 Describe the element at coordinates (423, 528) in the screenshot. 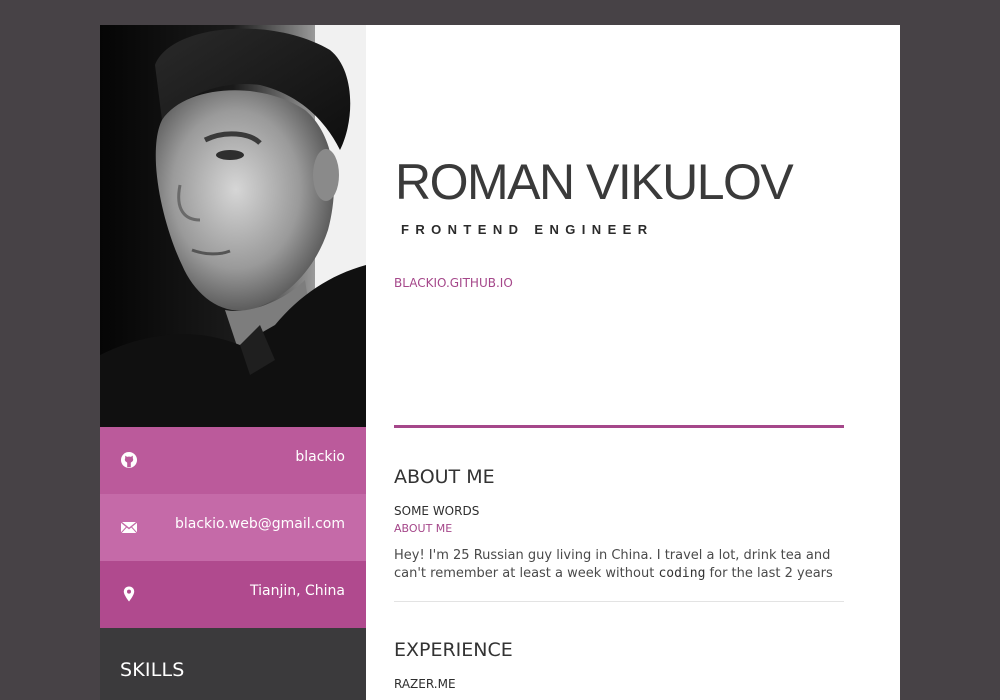

I see `about-sublabel: ABOUT ME` at that location.